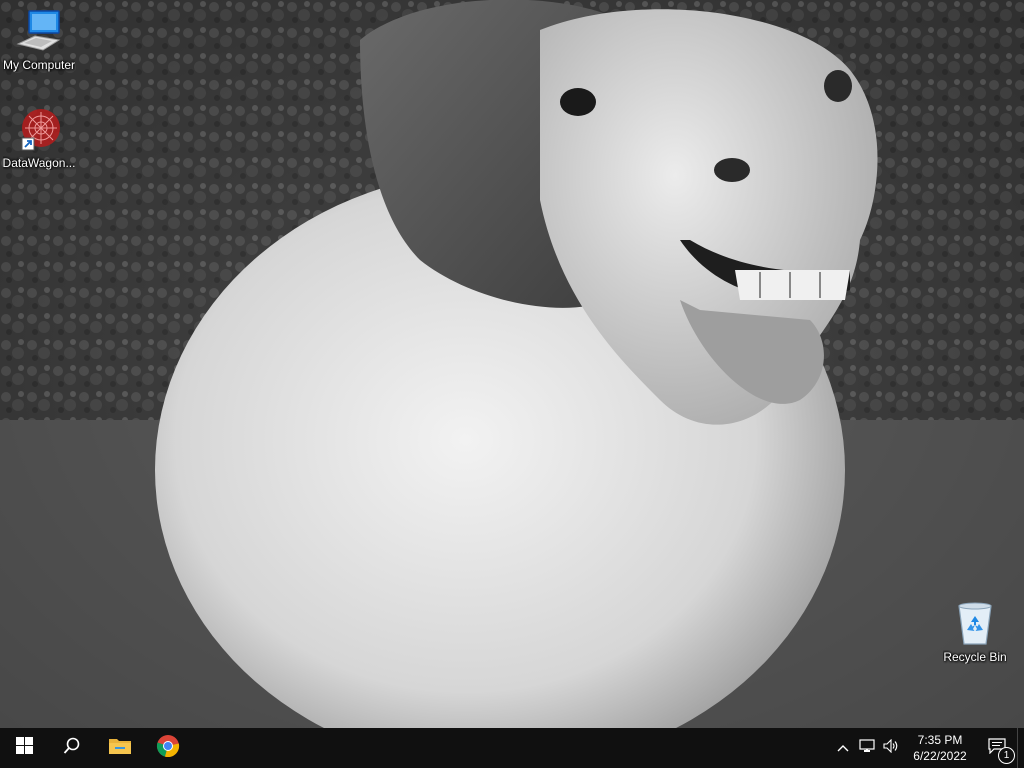  What do you see at coordinates (940, 748) in the screenshot?
I see `clock: 7:35 PM 6/22/2022` at bounding box center [940, 748].